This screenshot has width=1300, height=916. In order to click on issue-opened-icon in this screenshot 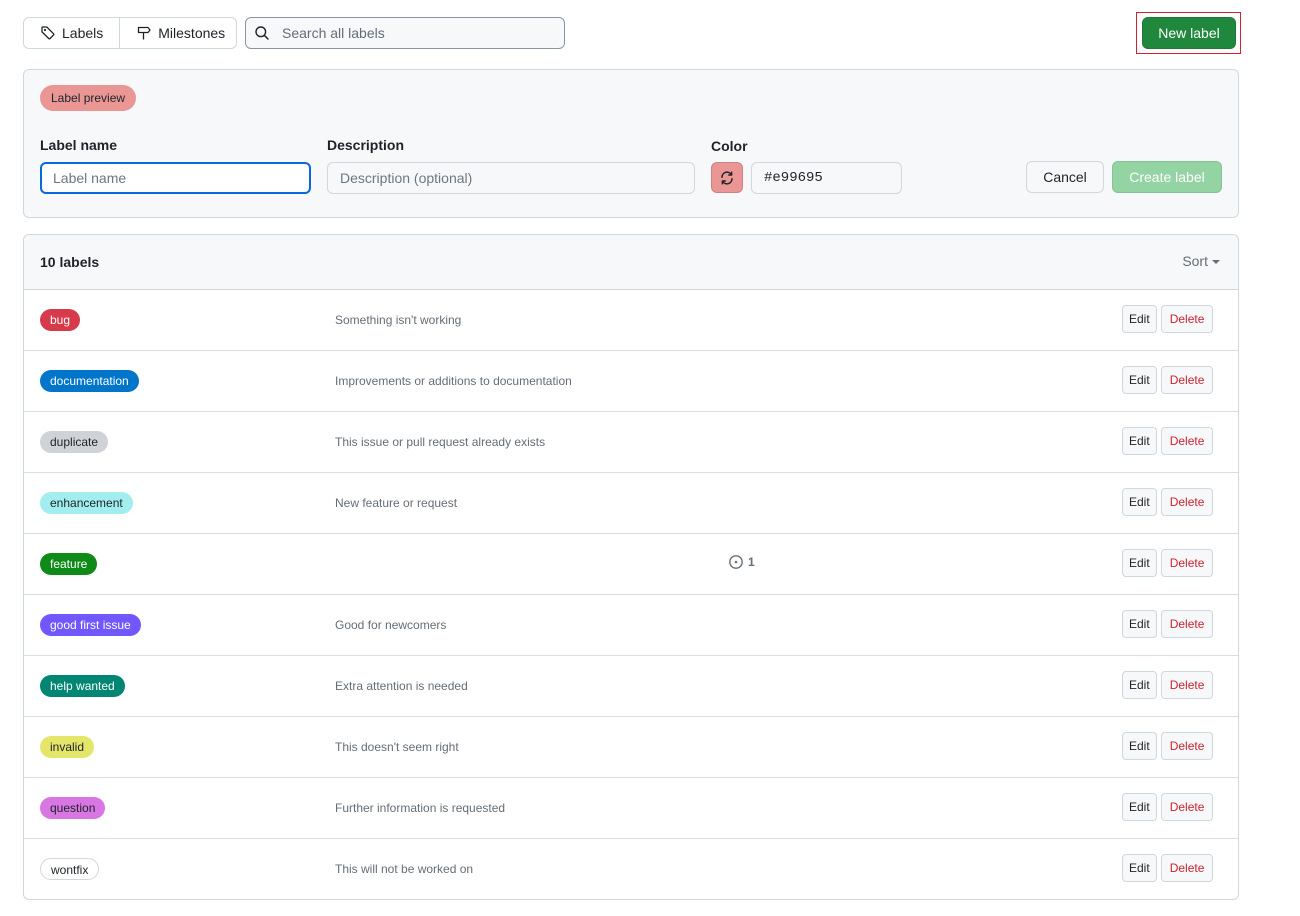, I will do `click(736, 562)`.